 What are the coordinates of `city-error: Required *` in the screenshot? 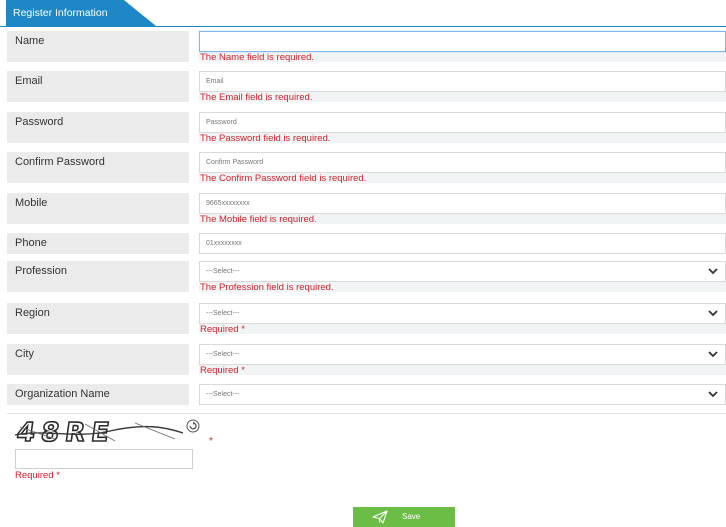 It's located at (222, 370).